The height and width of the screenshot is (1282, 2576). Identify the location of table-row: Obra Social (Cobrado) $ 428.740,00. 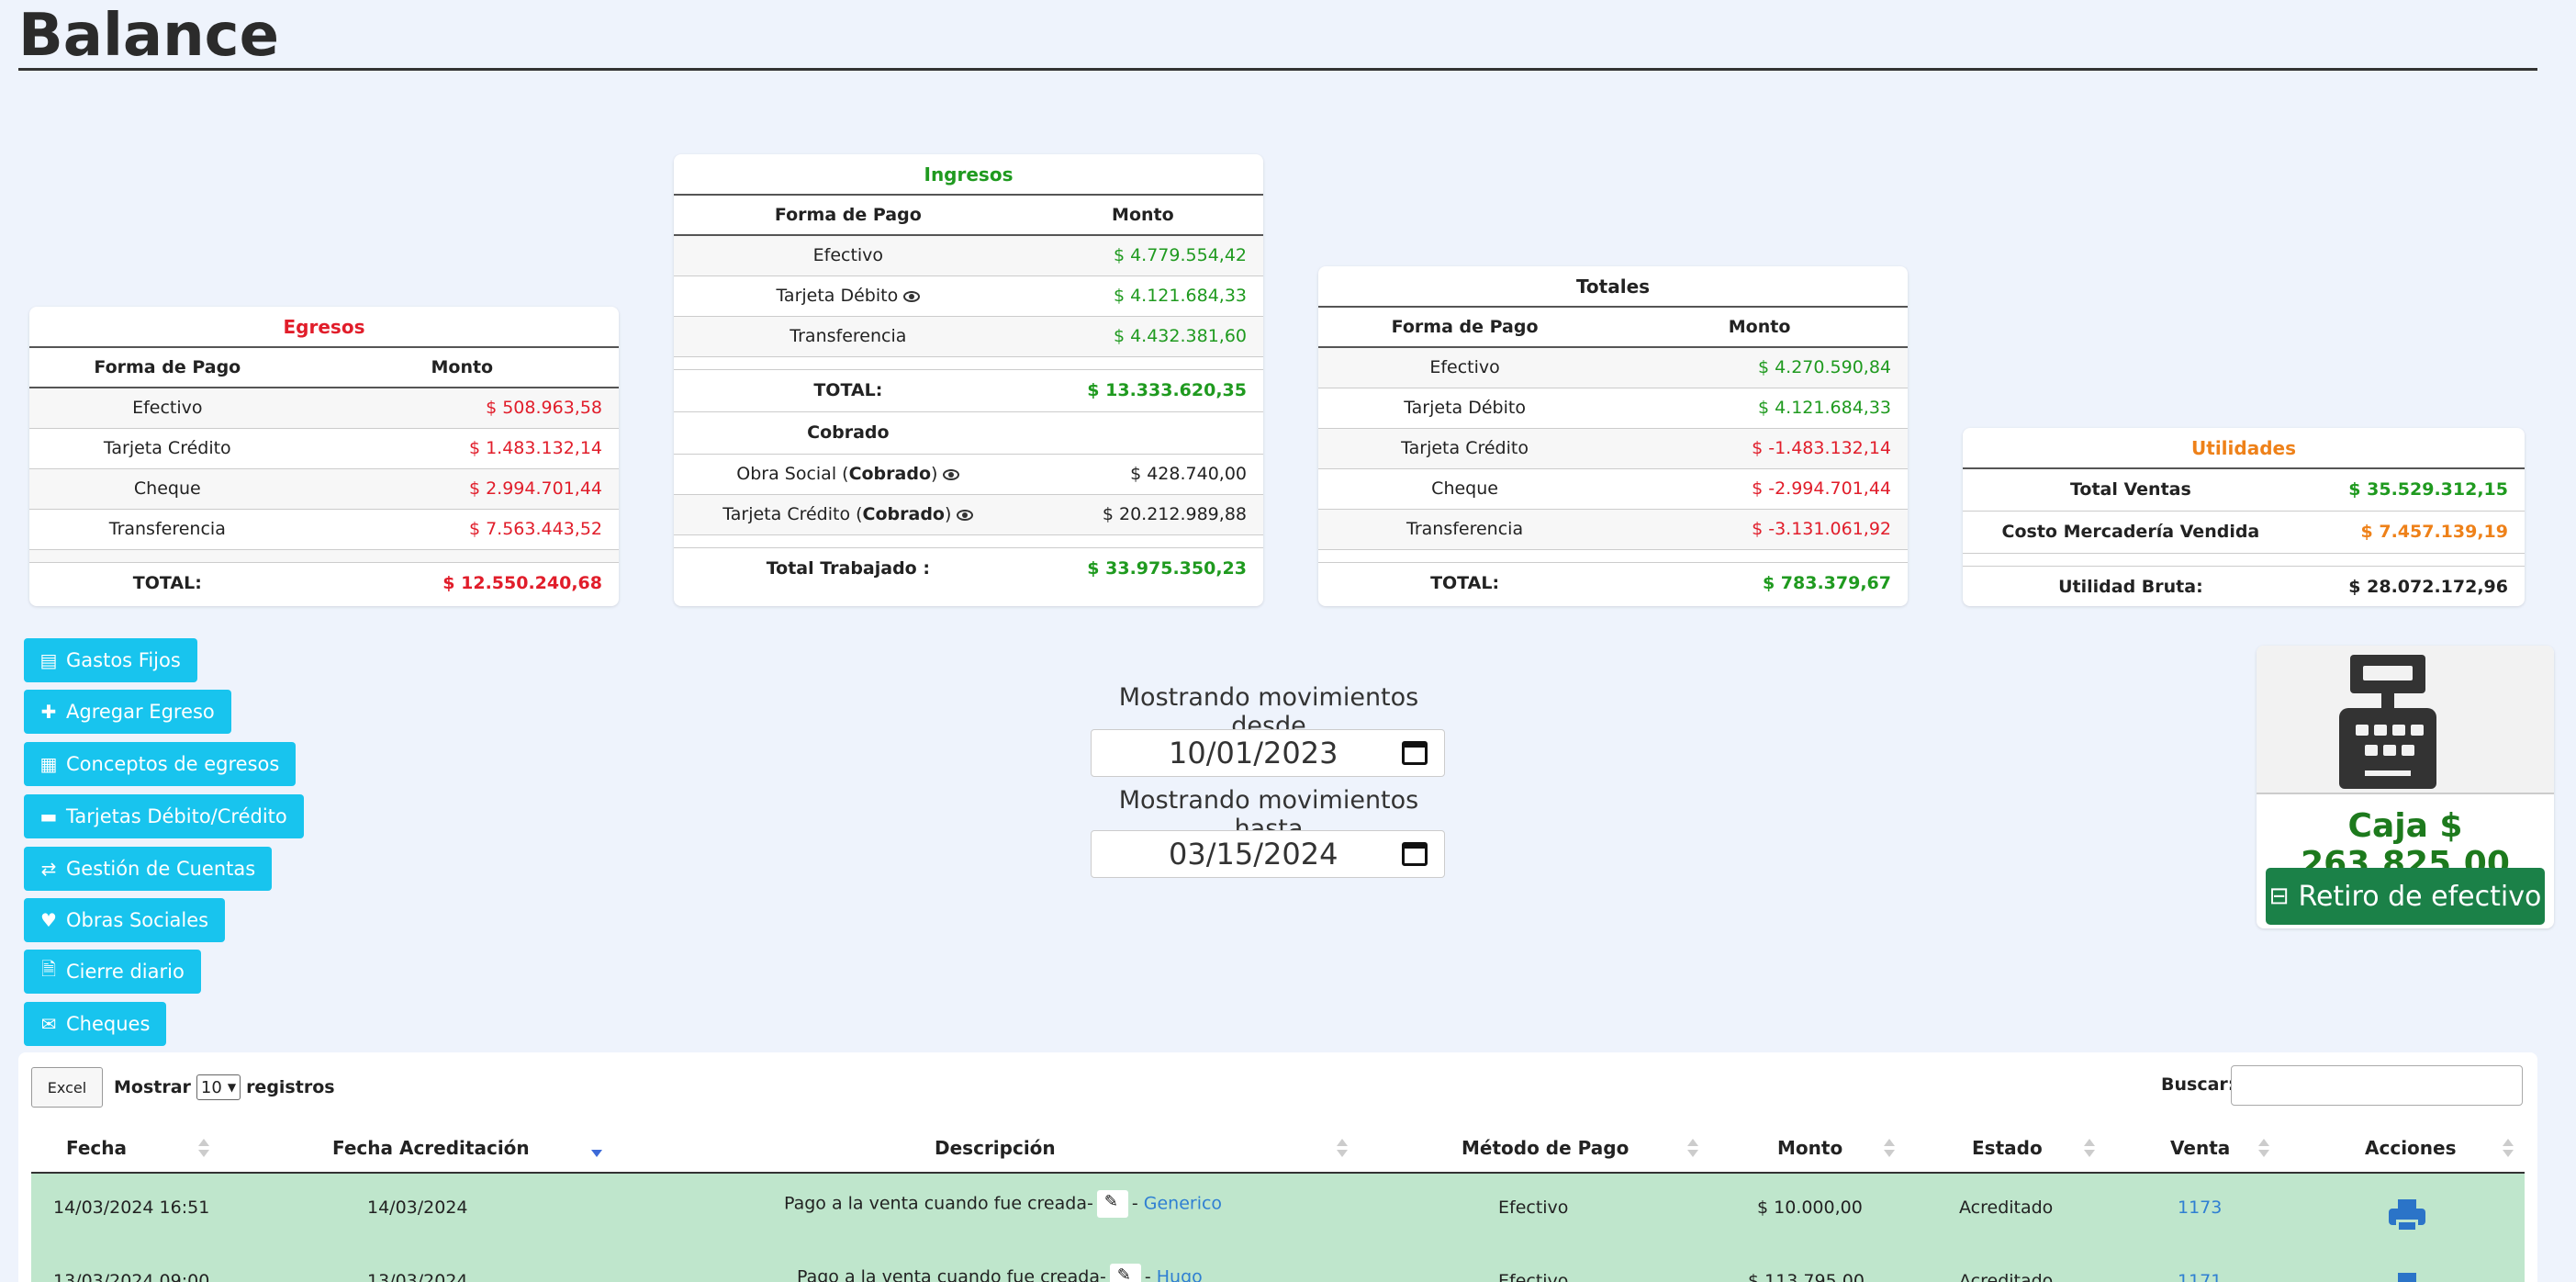
(968, 474).